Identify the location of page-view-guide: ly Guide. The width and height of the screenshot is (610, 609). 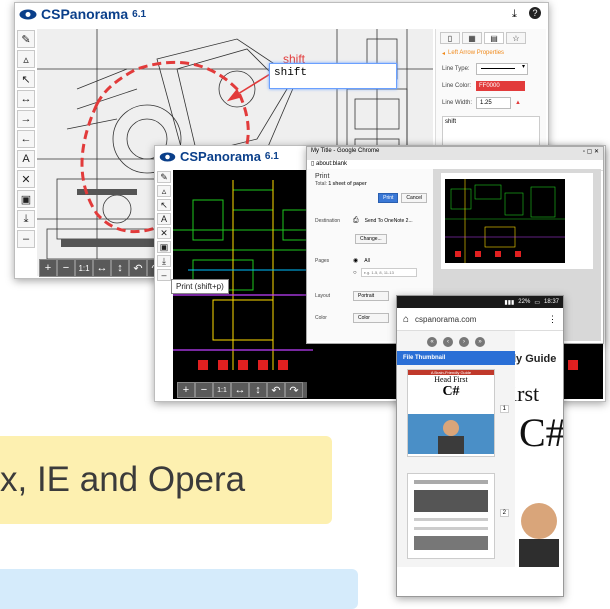
(536, 359).